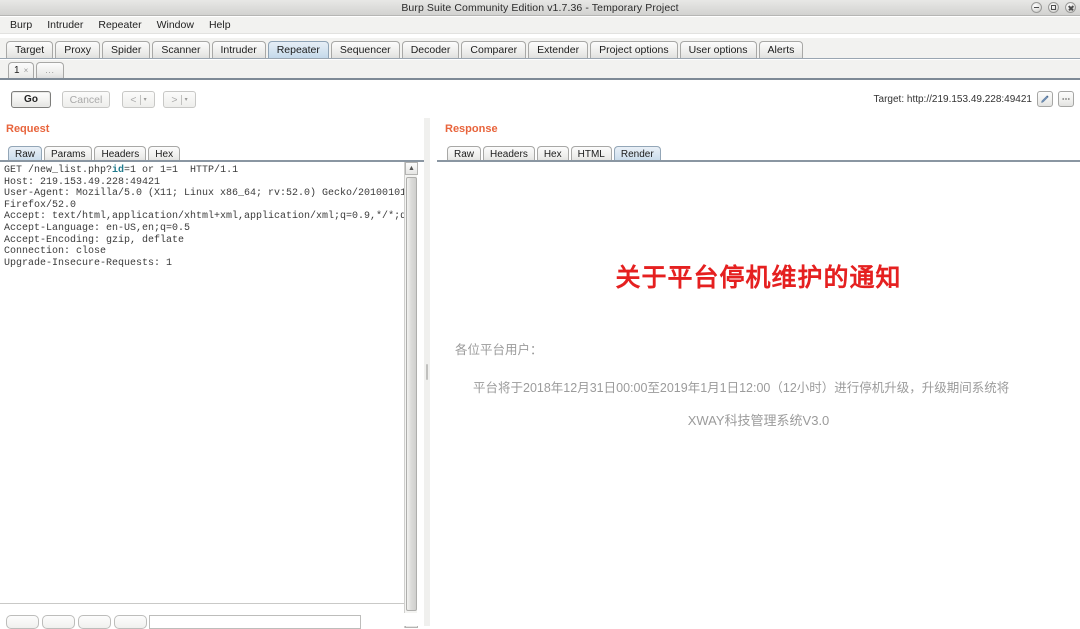  Describe the element at coordinates (55, 252) in the screenshot. I see `request-line-7: Connection: close` at that location.